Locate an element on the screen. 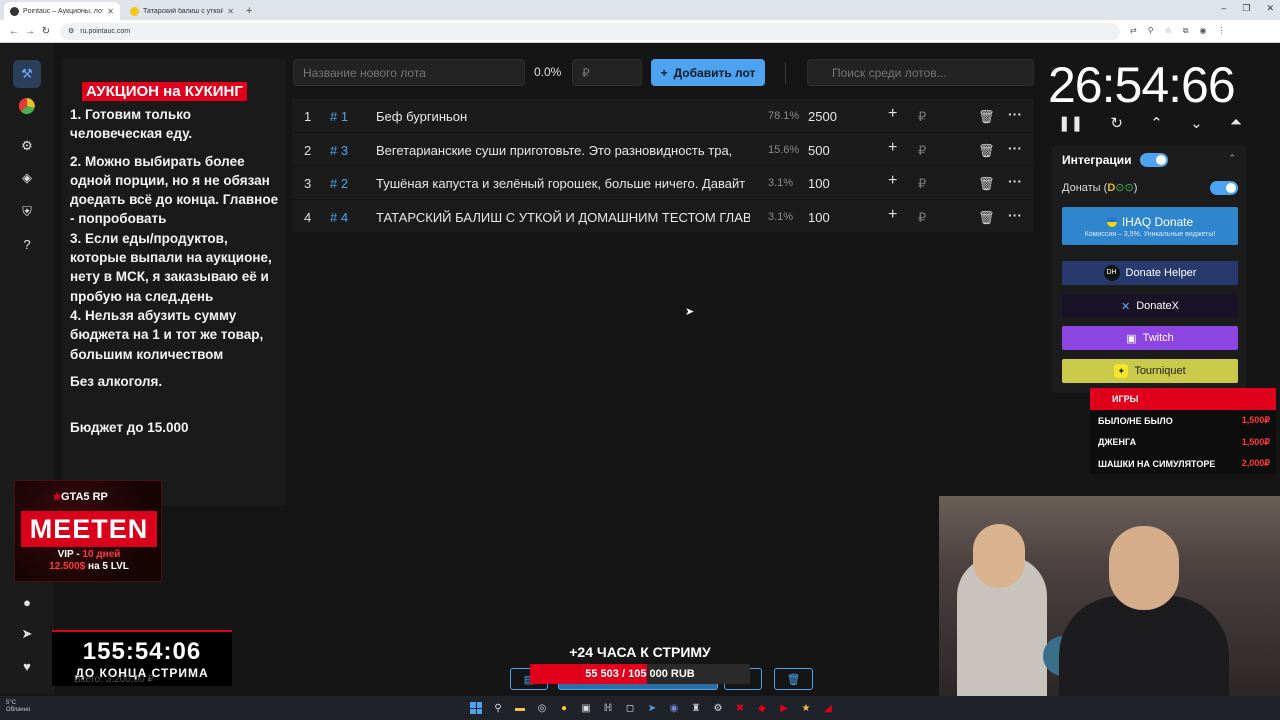 This screenshot has width=1280, height=720. goal-title: +24 ЧАСА К СТРИМУ is located at coordinates (640, 652).